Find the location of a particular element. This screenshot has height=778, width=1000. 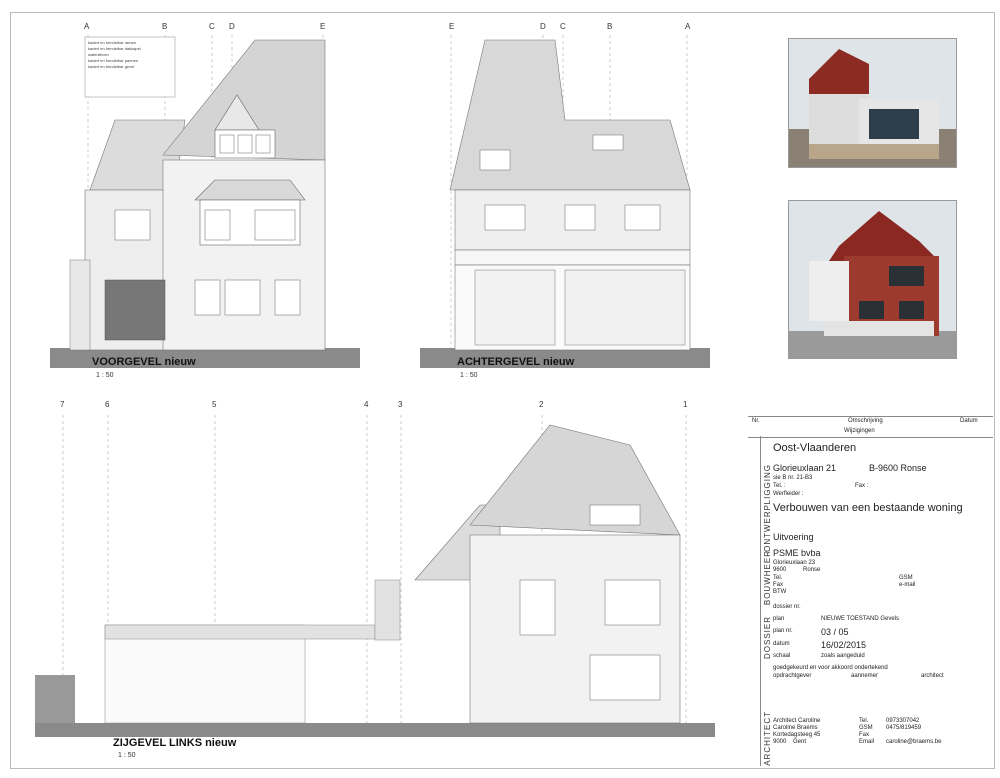

tel-label: Tel. : is located at coordinates (779, 486).